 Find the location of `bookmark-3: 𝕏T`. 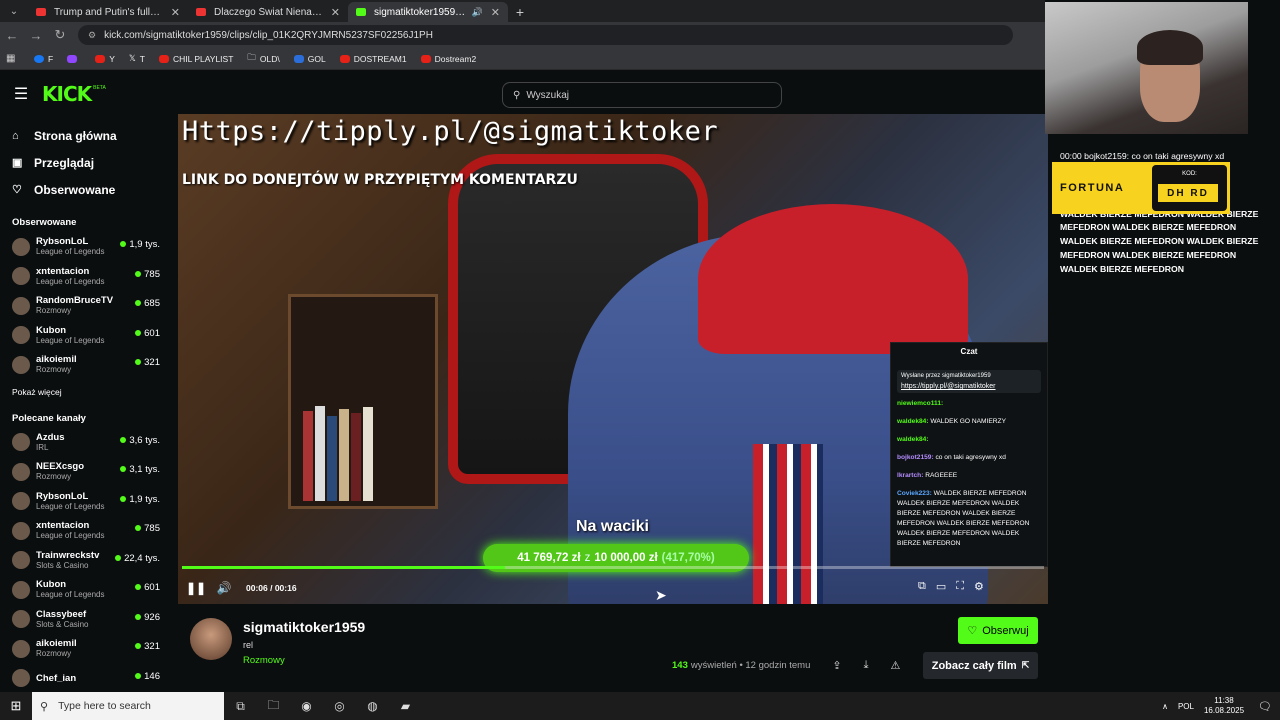

bookmark-3: 𝕏T is located at coordinates (137, 58).